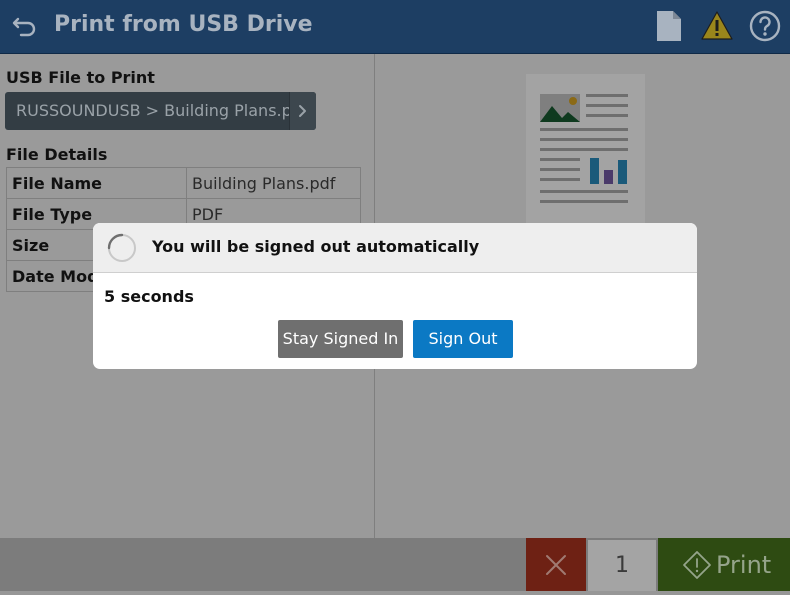  Describe the element at coordinates (80, 77) in the screenshot. I see `usb-file-label: USB File to Print` at that location.